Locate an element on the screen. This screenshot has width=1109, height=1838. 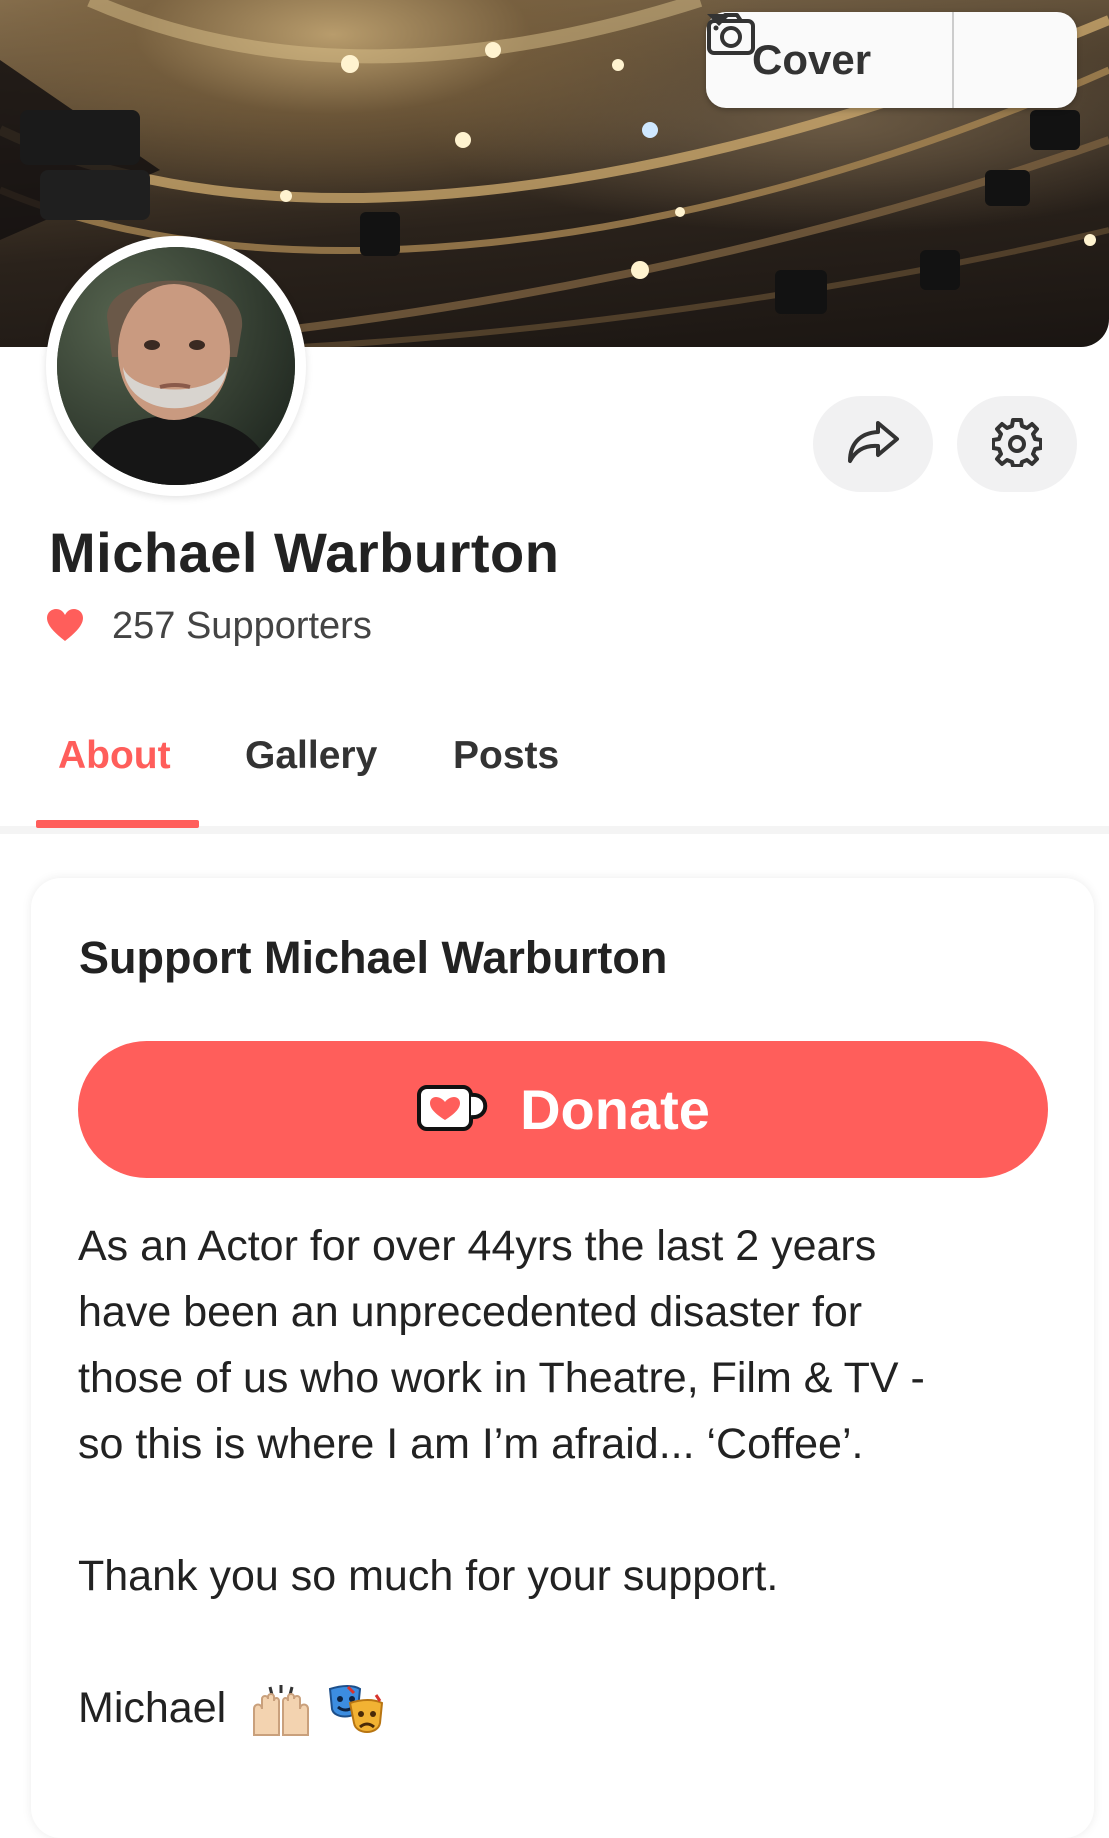
avatar is located at coordinates (176, 366).